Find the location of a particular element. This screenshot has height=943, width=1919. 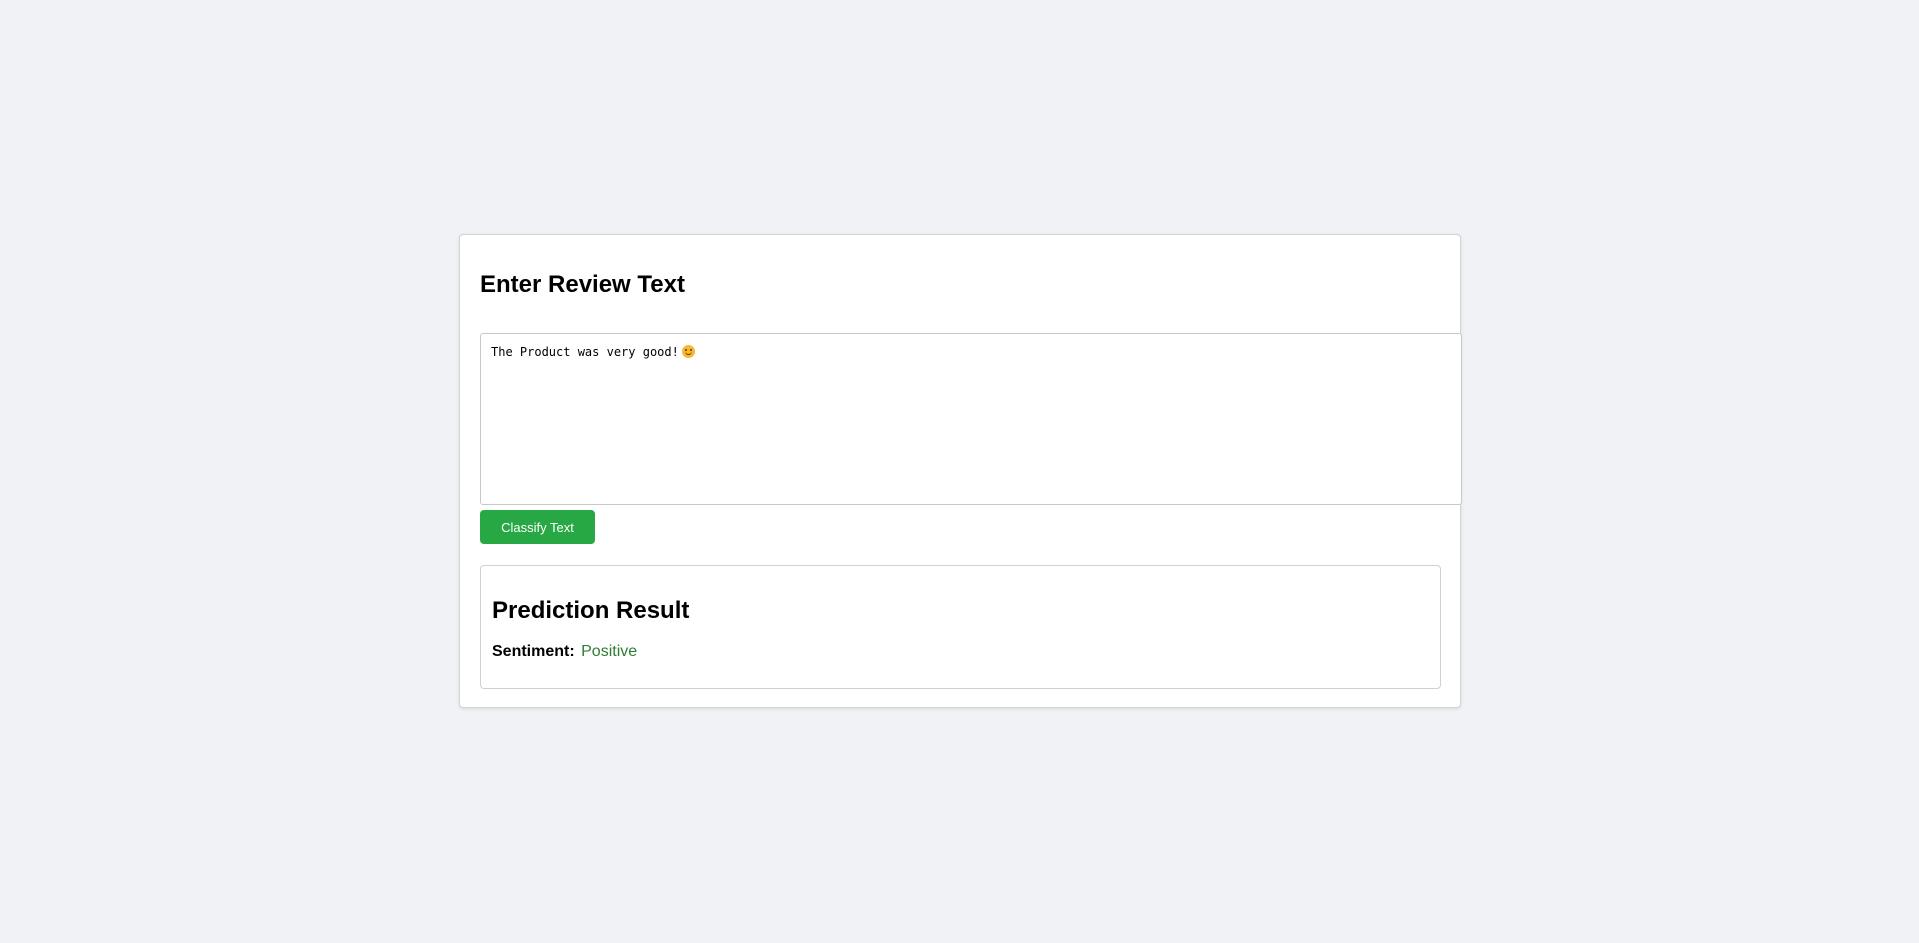

result-title: Prediction Result is located at coordinates (591, 610).